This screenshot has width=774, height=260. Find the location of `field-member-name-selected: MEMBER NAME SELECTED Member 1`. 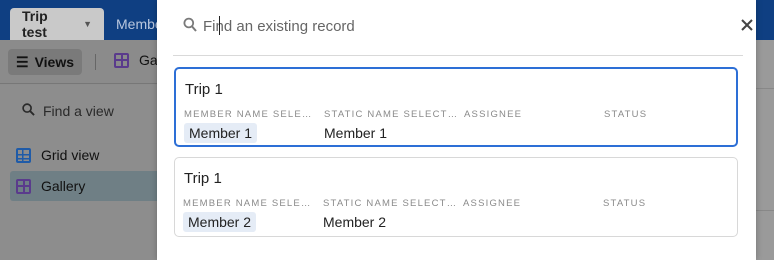

field-member-name-selected: MEMBER NAME SELECTED Member 1 is located at coordinates (248, 126).